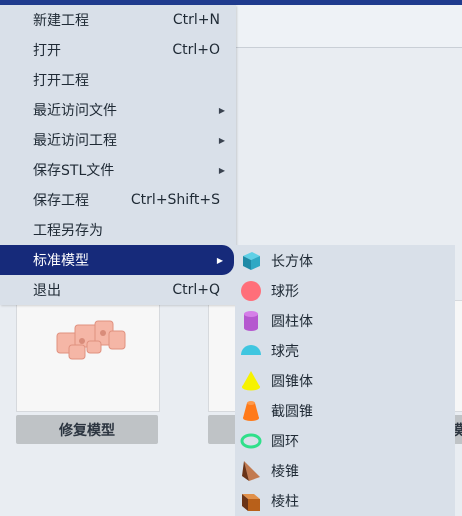  Describe the element at coordinates (251, 261) in the screenshot. I see `cube-icon` at that location.